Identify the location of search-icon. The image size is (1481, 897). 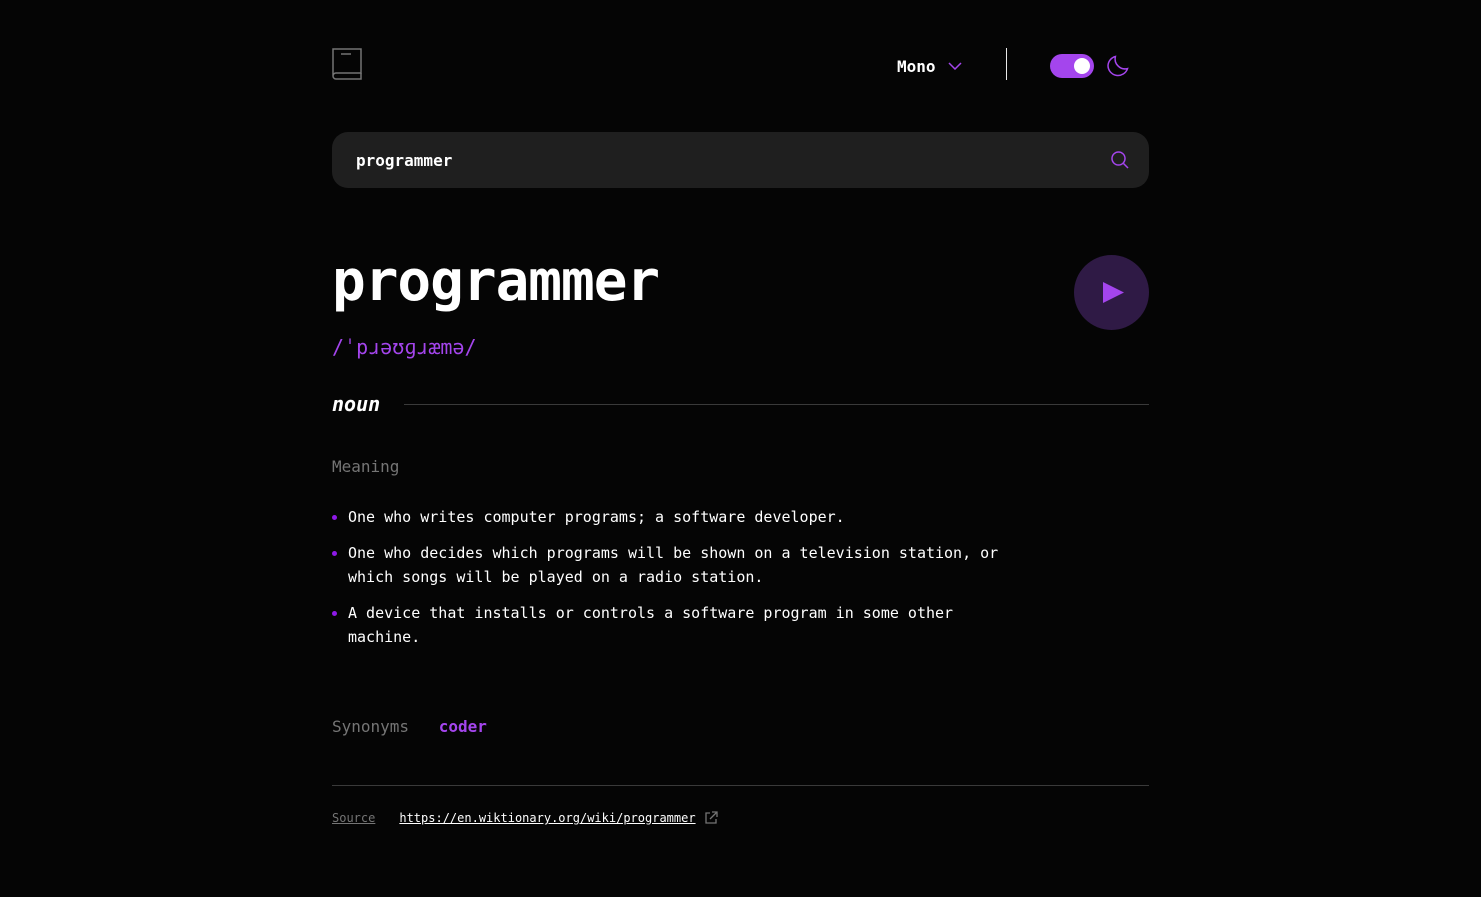
(1120, 160).